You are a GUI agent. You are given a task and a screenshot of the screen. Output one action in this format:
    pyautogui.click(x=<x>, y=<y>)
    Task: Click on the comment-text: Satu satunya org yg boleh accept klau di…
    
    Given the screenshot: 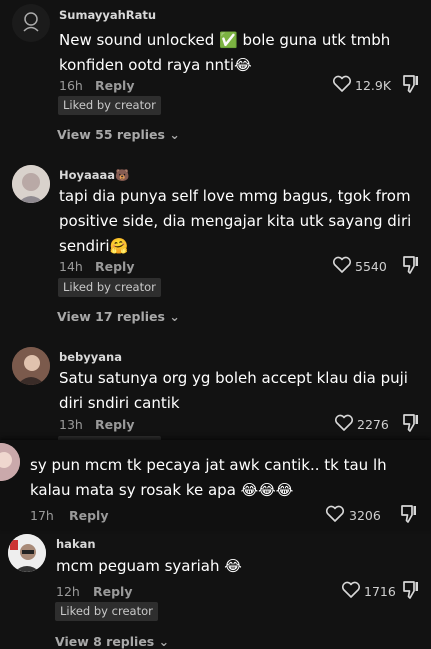 What is the action you would take?
    pyautogui.click(x=233, y=390)
    